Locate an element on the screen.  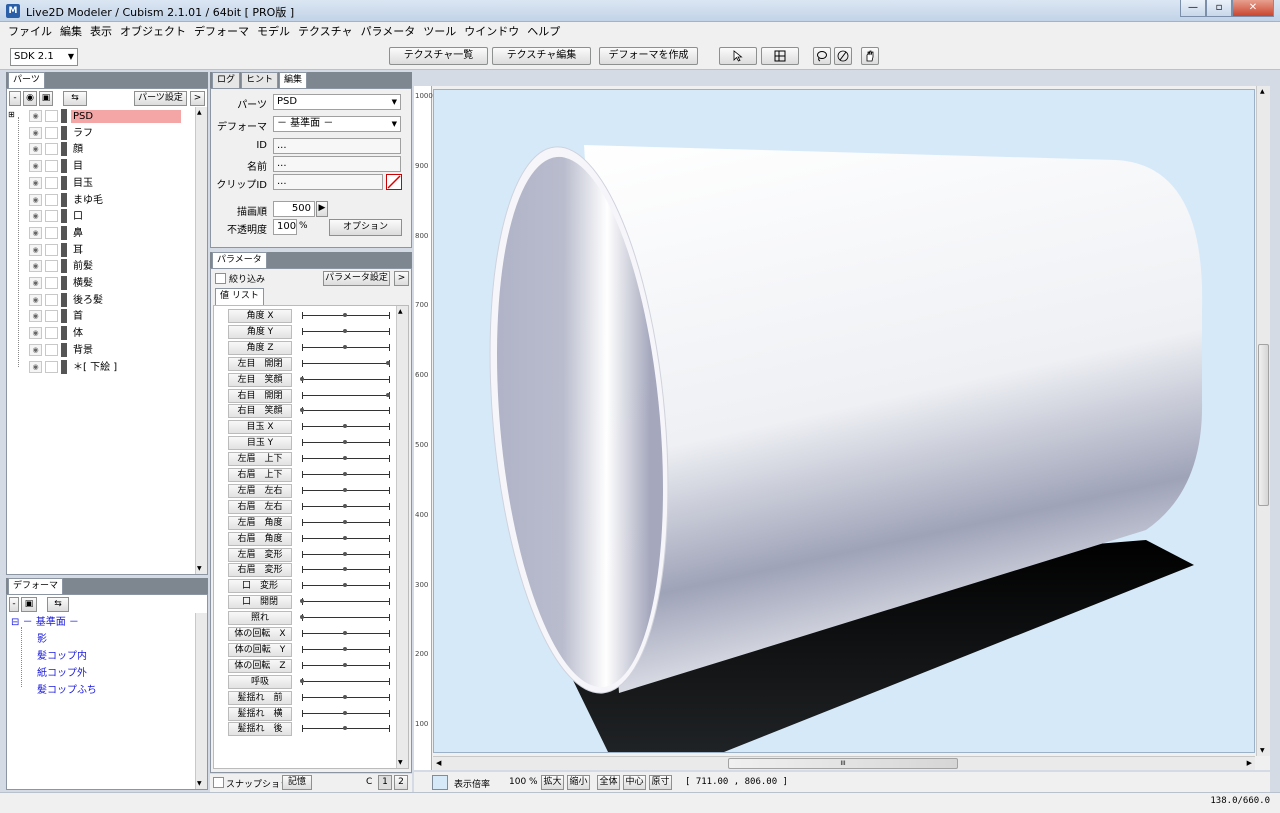
sdk-select: SDK 2.1 ▼ is located at coordinates (44, 57).